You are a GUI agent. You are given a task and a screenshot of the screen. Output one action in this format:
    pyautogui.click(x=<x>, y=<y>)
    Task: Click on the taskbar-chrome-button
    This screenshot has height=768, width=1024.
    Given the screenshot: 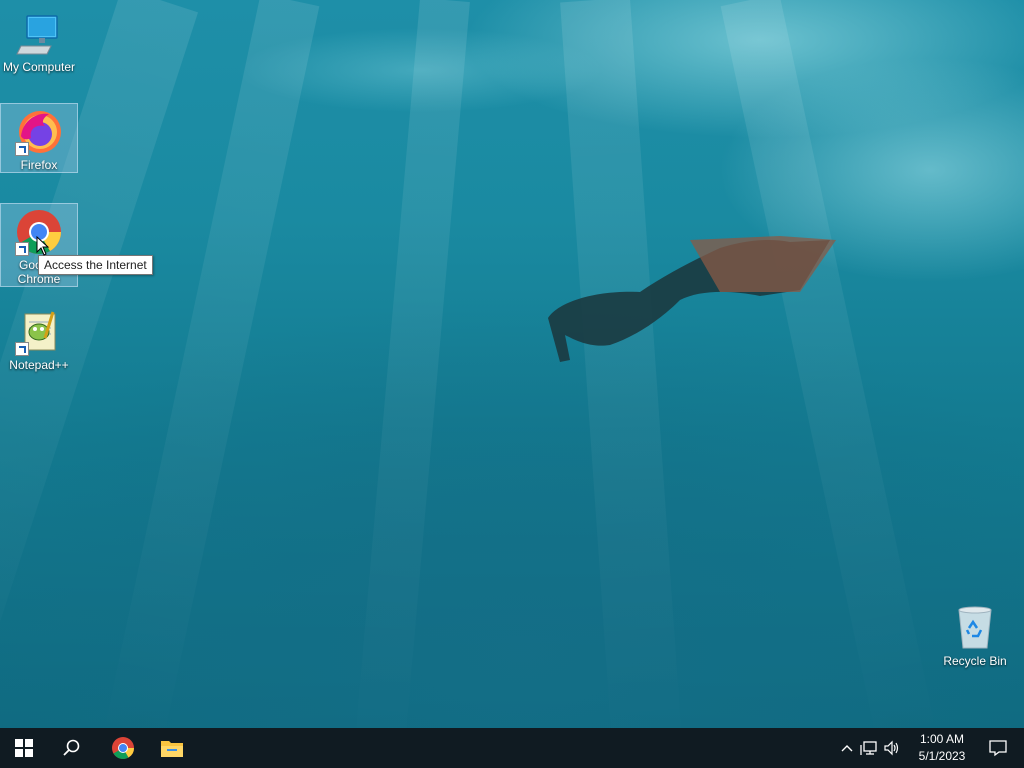 What is the action you would take?
    pyautogui.click(x=123, y=748)
    